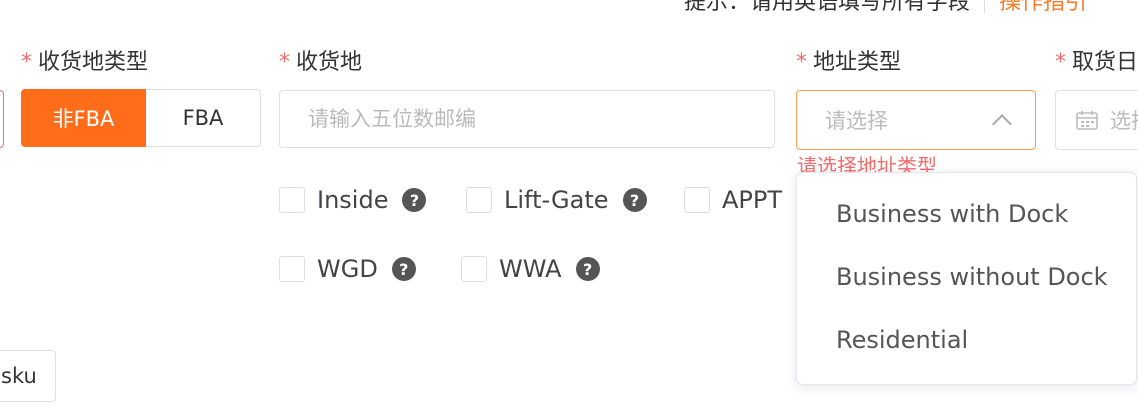 This screenshot has height=408, width=1138. I want to click on service-checkbox-wgd: WGD ?, so click(347, 269).